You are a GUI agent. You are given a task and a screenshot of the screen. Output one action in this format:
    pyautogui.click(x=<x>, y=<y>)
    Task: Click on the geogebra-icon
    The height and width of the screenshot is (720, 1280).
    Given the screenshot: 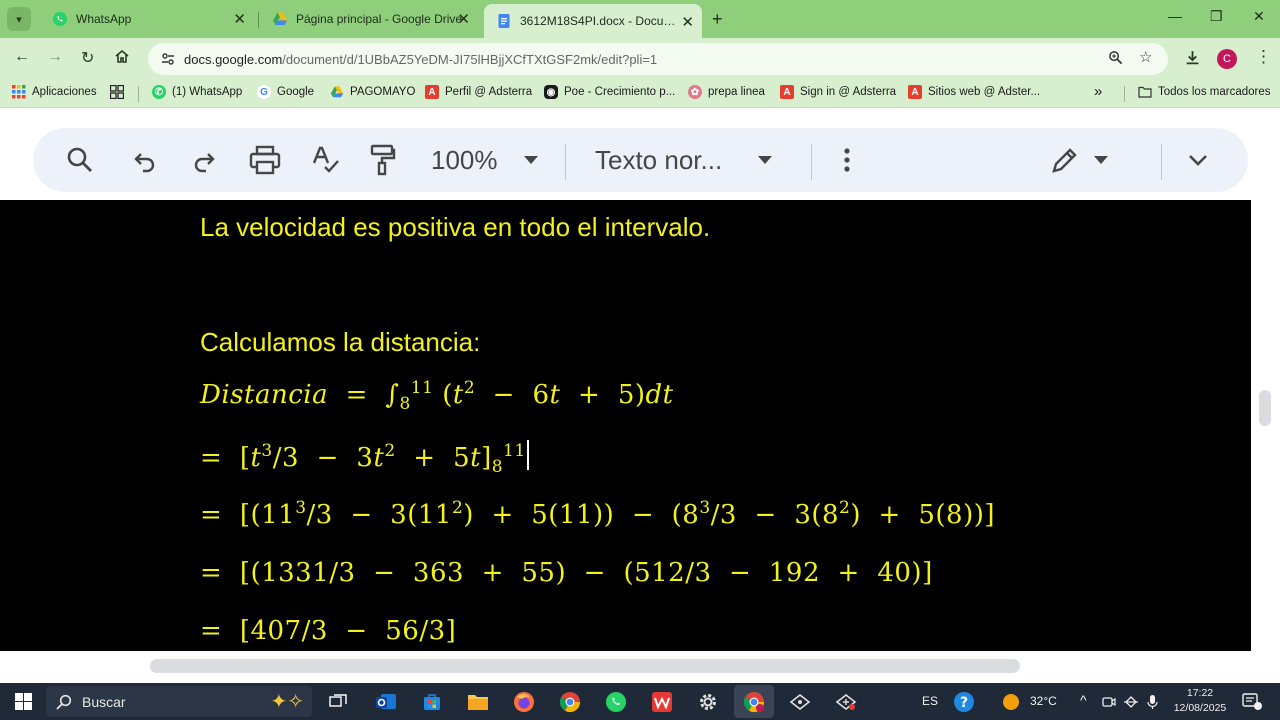 What is the action you would take?
    pyautogui.click(x=800, y=701)
    